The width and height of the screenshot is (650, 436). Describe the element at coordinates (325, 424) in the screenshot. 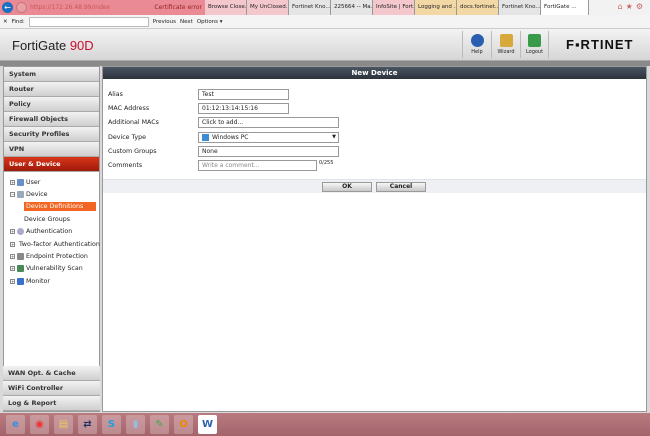

I see `taskbar: e ◉ ▤ ⇄ S ▮ ✎ O W` at that location.